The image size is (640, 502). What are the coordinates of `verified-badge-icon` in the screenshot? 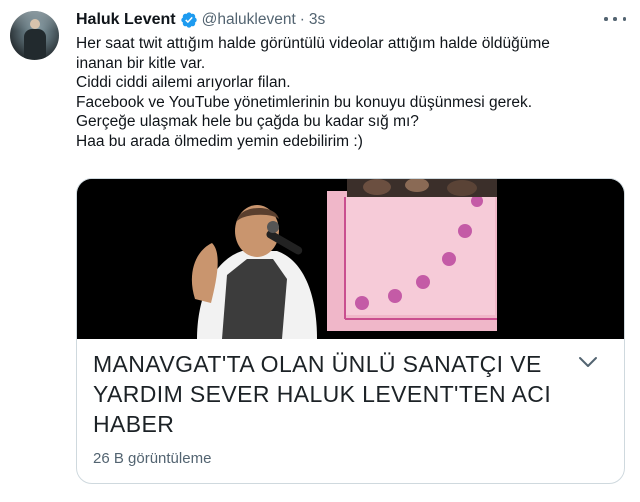 It's located at (188, 20).